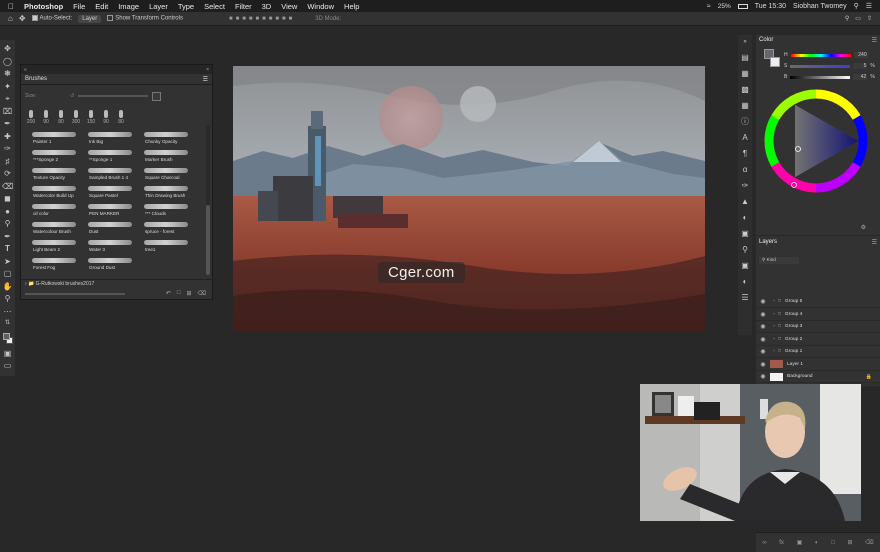  I want to click on brush-preset: Texture Opacity, so click(56, 175).